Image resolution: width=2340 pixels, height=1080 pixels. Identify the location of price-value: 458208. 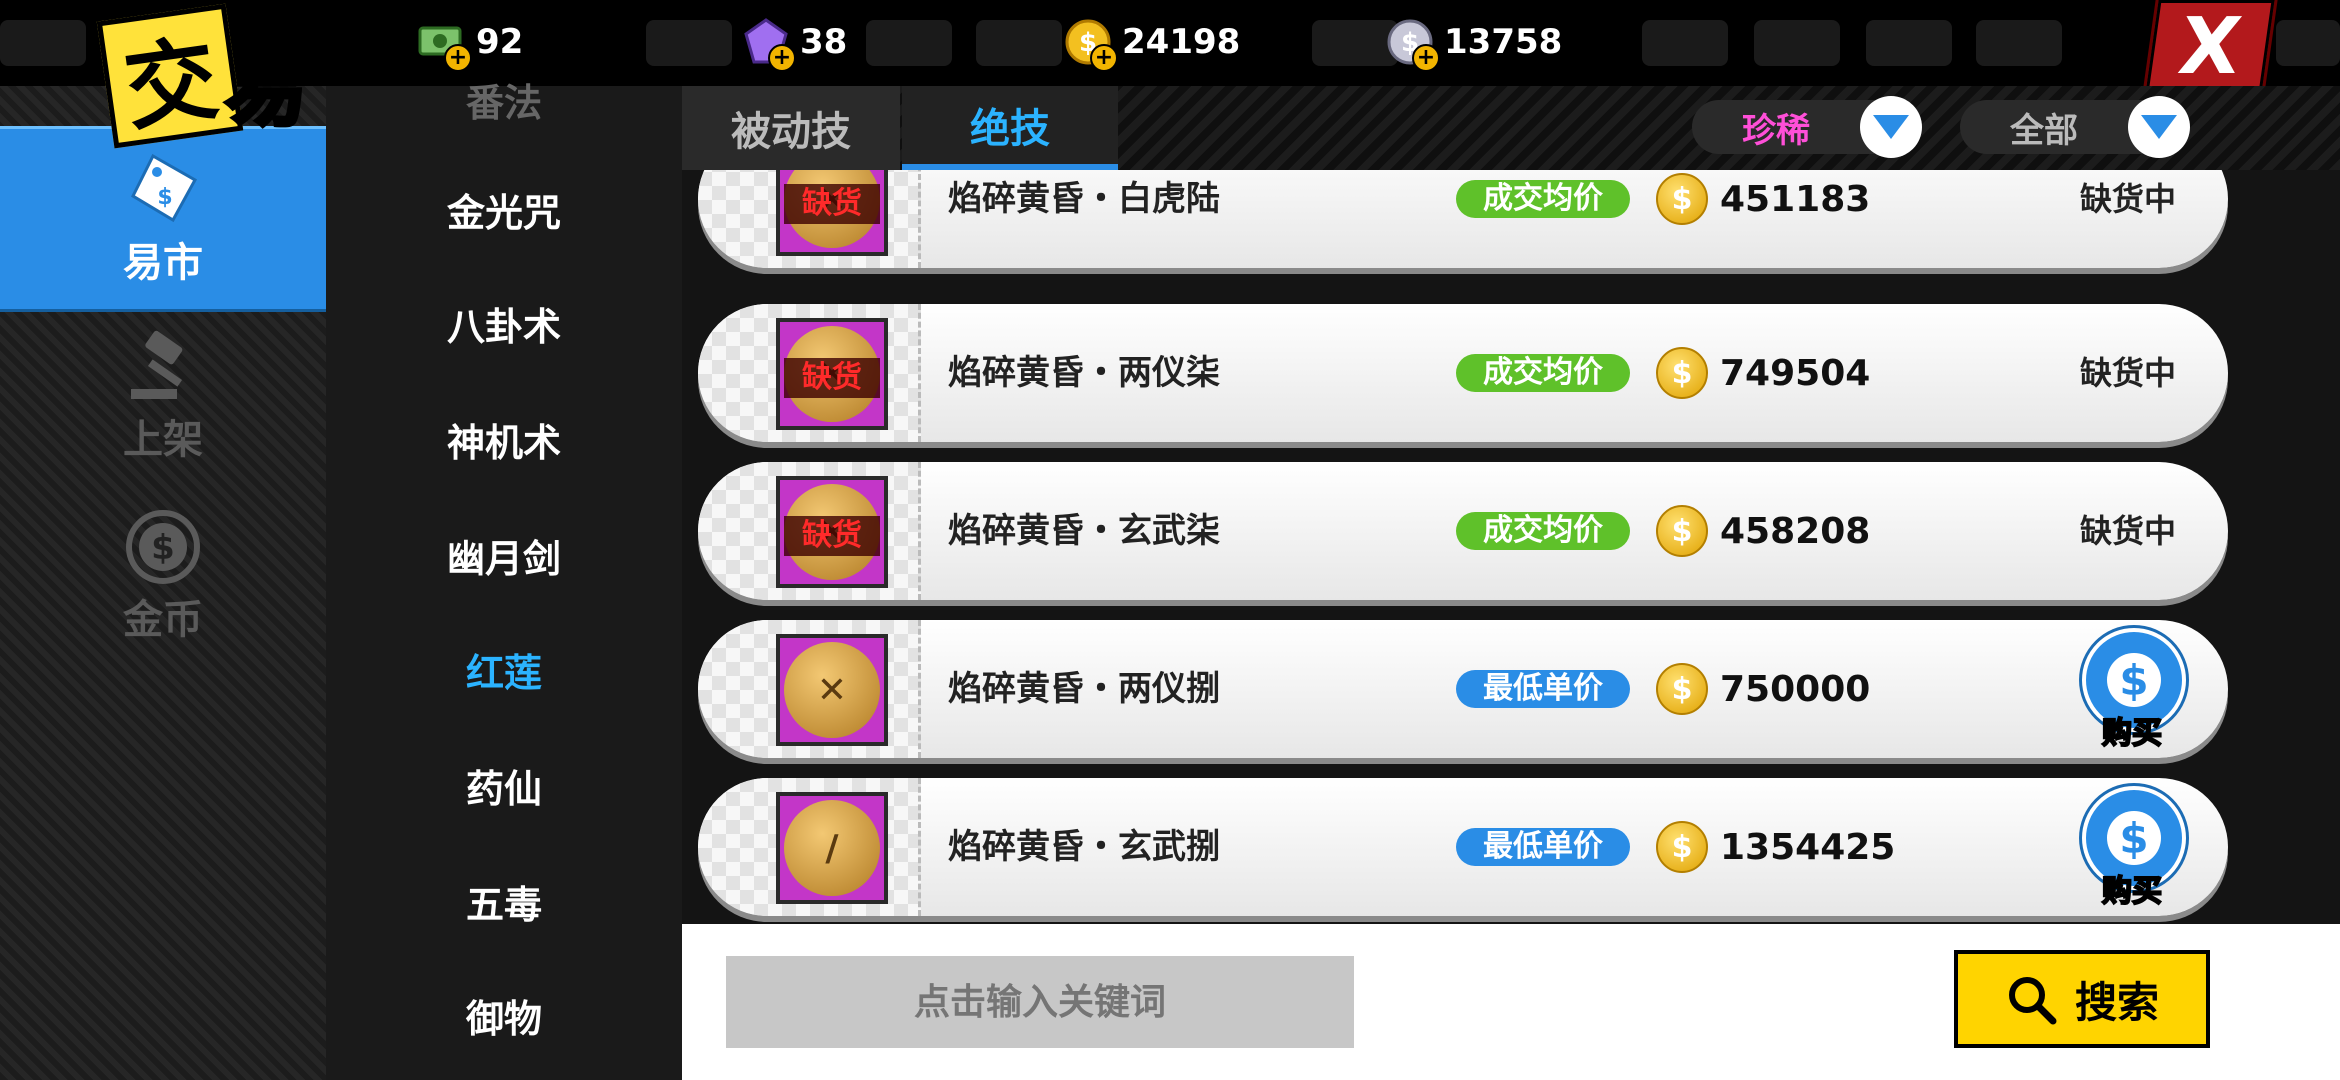
(1795, 531).